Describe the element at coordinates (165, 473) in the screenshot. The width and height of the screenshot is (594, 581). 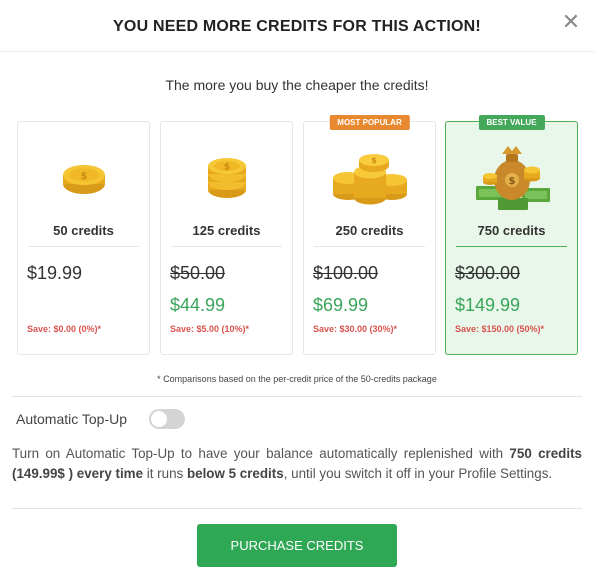
I see `desc-text: it runs` at that location.